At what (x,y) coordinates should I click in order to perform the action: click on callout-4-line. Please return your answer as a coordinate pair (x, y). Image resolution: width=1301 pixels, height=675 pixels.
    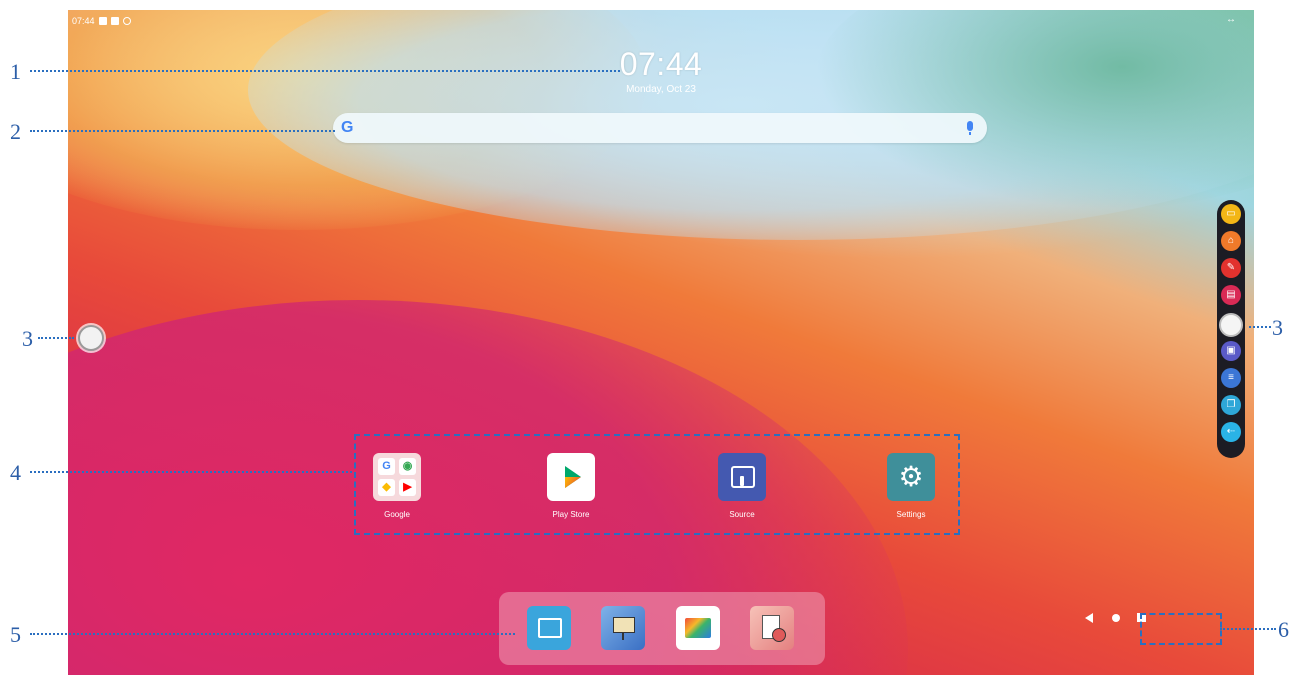
    Looking at the image, I should click on (191, 472).